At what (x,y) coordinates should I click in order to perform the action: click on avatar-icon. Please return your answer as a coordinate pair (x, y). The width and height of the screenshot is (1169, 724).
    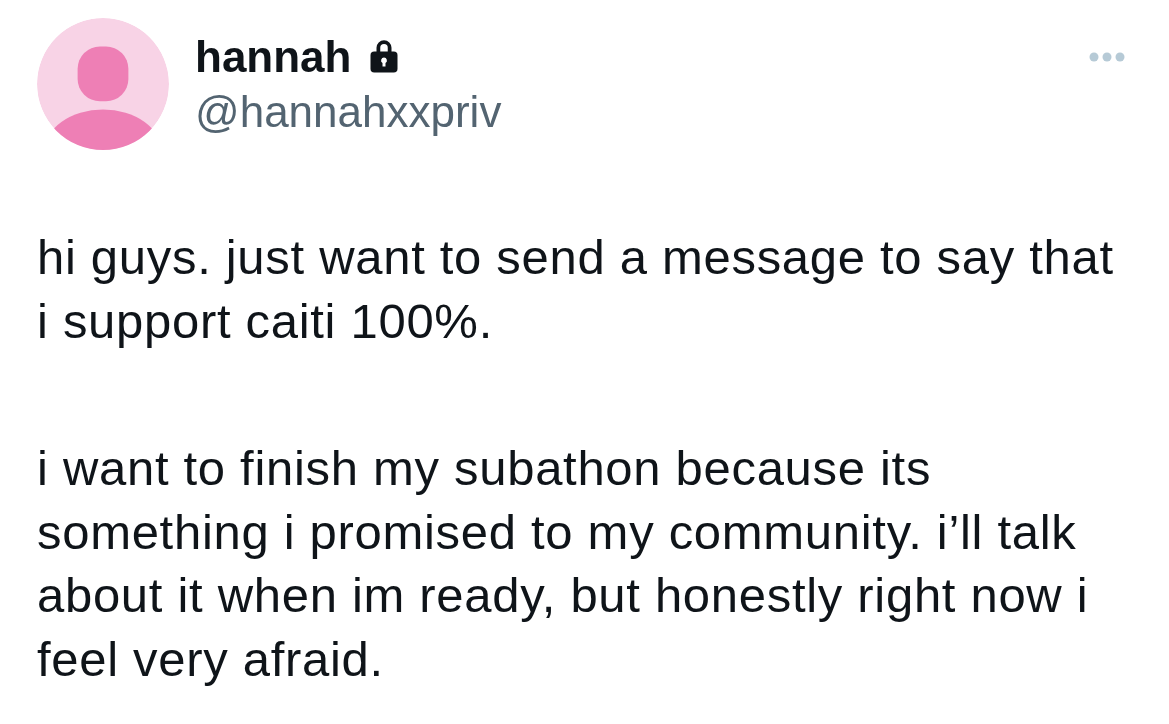
    Looking at the image, I should click on (103, 84).